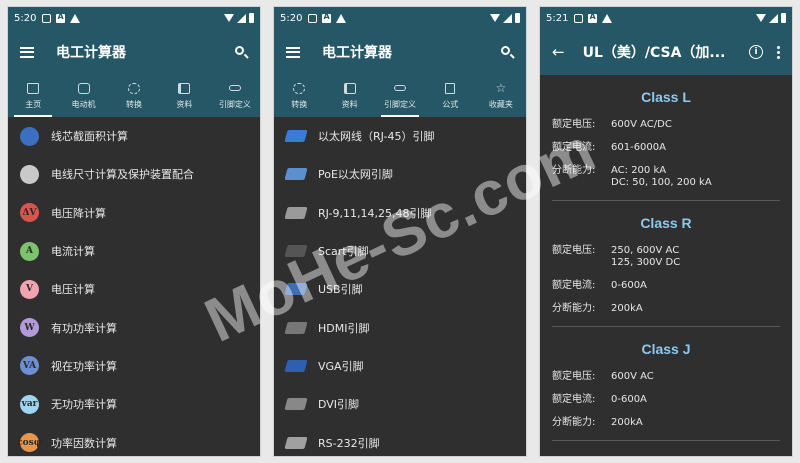 The height and width of the screenshot is (463, 800). I want to click on back-arrow-icon: ←, so click(558, 52).